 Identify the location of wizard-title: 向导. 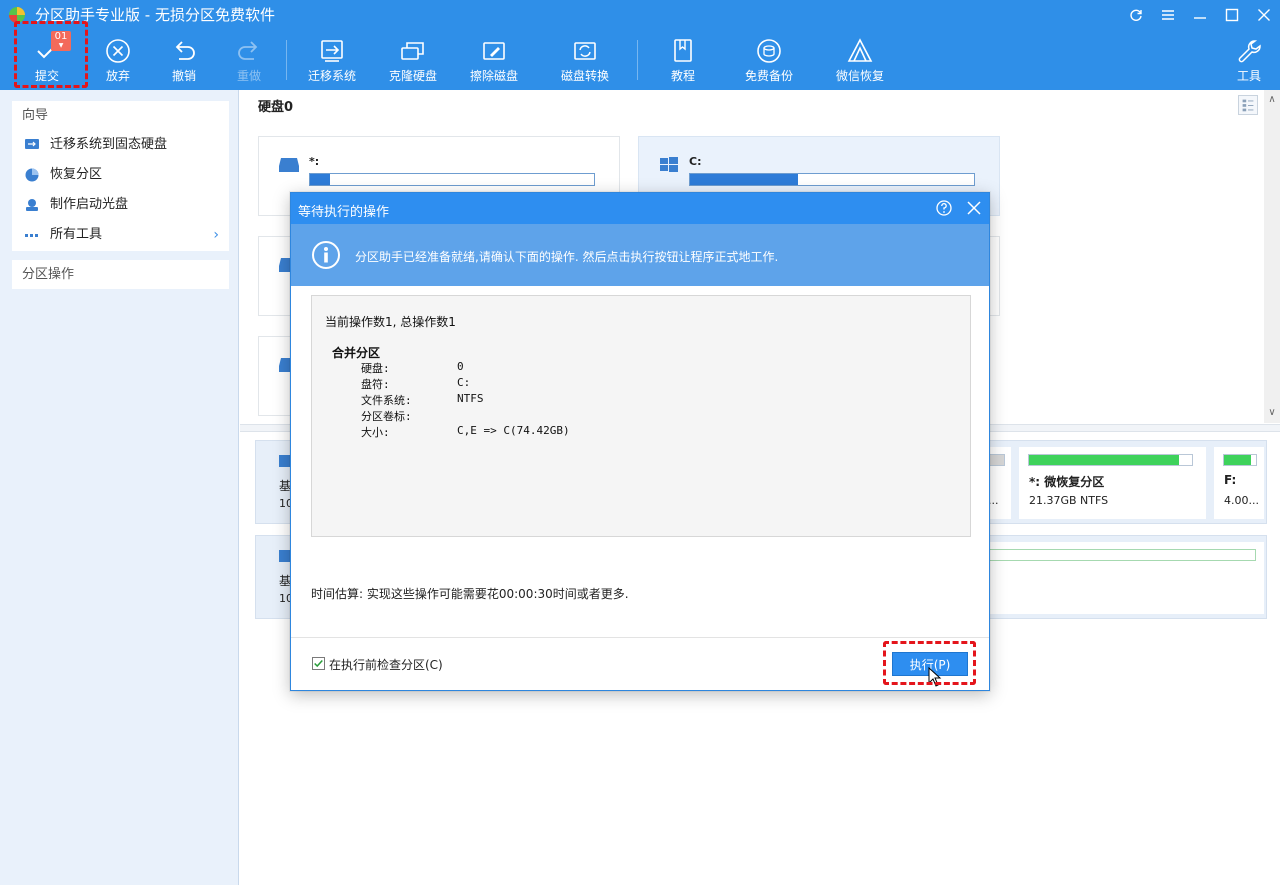
(35, 115).